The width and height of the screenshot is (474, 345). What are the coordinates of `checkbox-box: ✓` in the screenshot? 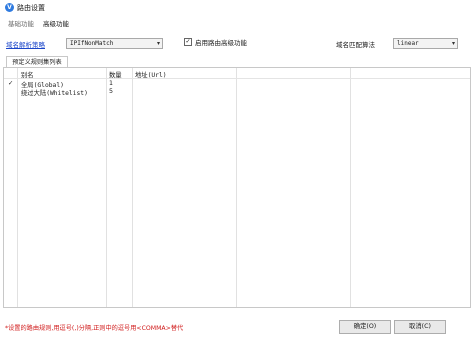 It's located at (188, 42).